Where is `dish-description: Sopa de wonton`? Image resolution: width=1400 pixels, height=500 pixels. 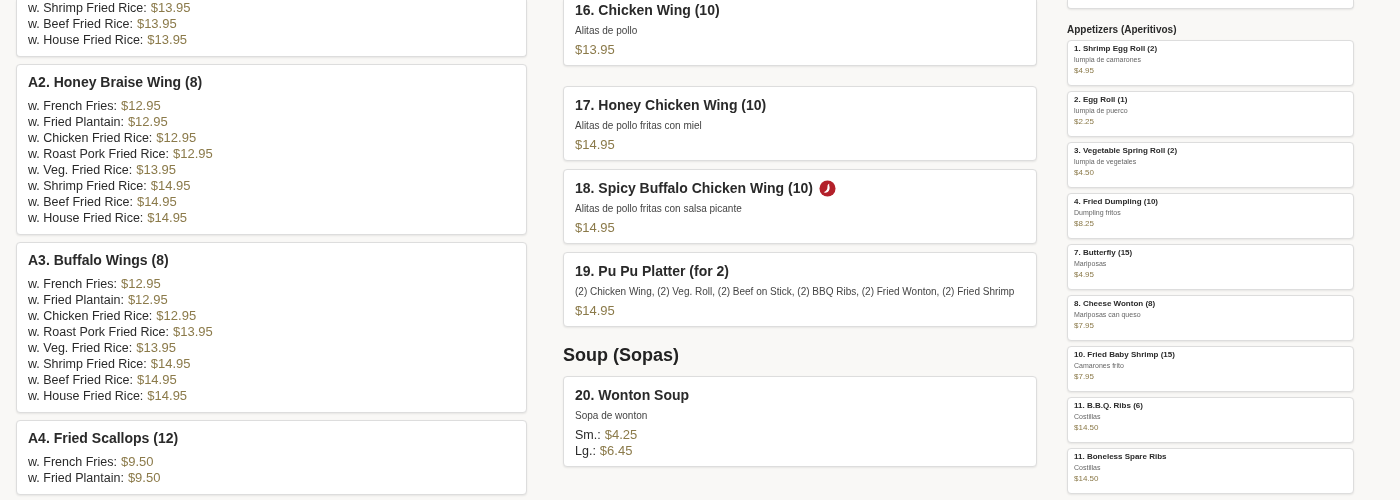 dish-description: Sopa de wonton is located at coordinates (612, 415).